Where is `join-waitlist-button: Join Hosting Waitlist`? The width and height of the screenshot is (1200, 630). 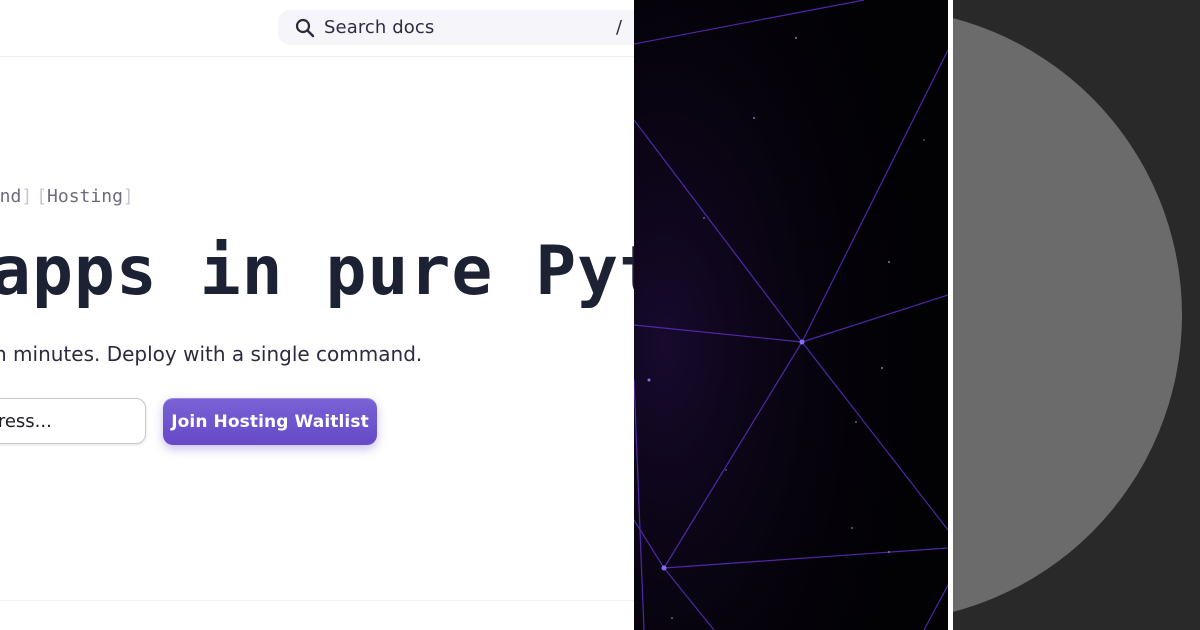 join-waitlist-button: Join Hosting Waitlist is located at coordinates (270, 421).